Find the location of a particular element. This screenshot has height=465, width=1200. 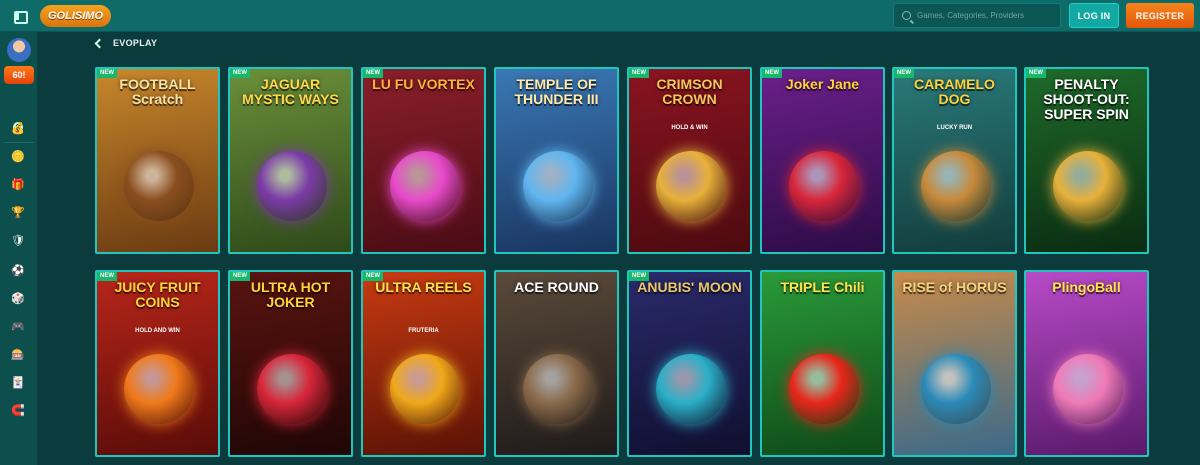

game-subtitle: HOLD & WIN is located at coordinates (689, 128).